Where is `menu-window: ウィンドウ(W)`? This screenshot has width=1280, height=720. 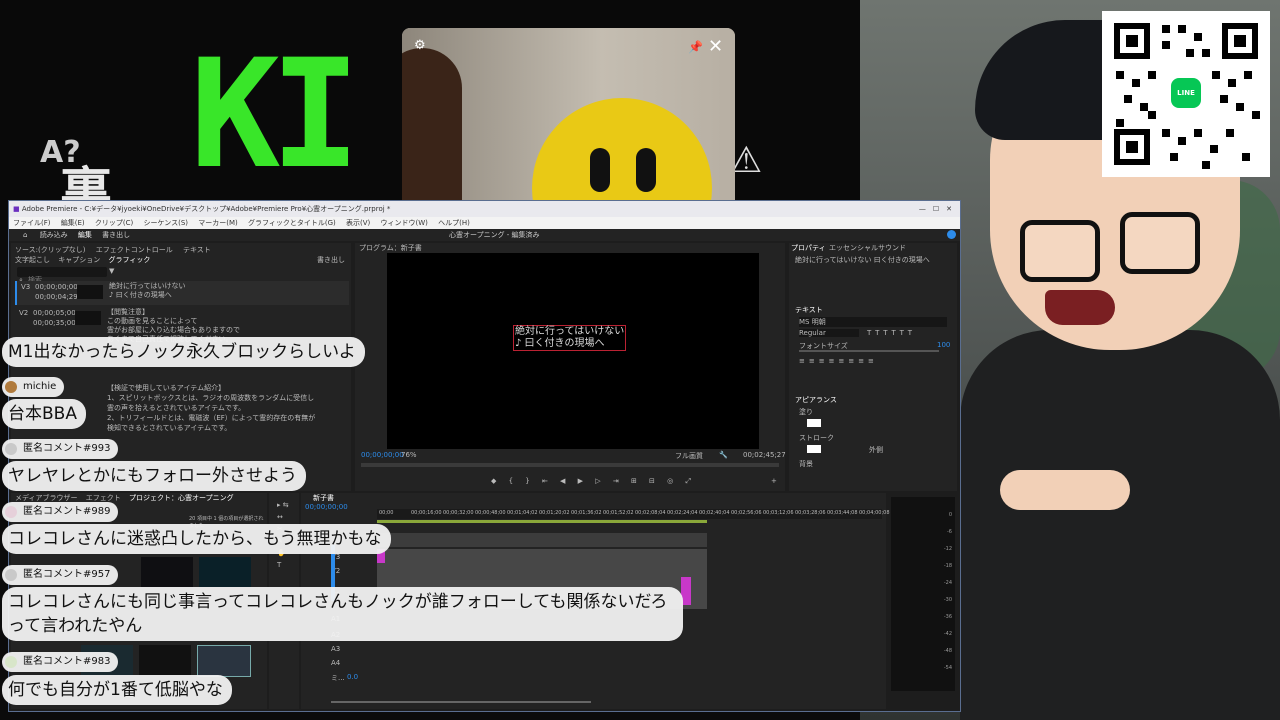 menu-window: ウィンドウ(W) is located at coordinates (403, 223).